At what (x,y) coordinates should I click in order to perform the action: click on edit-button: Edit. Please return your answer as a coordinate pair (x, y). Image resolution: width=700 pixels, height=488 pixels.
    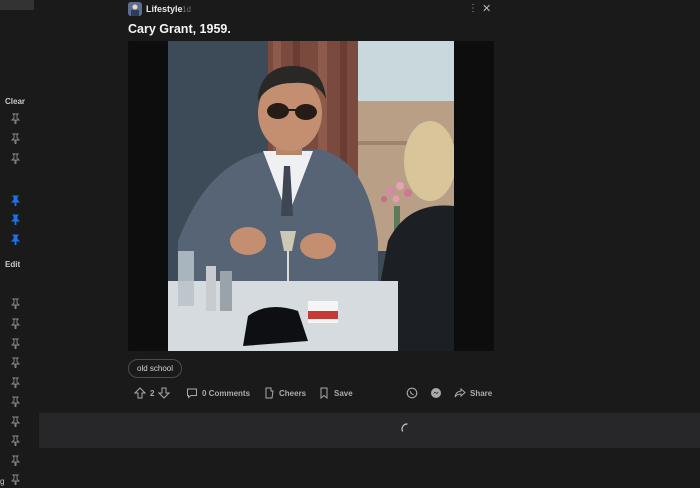
    Looking at the image, I should click on (12, 264).